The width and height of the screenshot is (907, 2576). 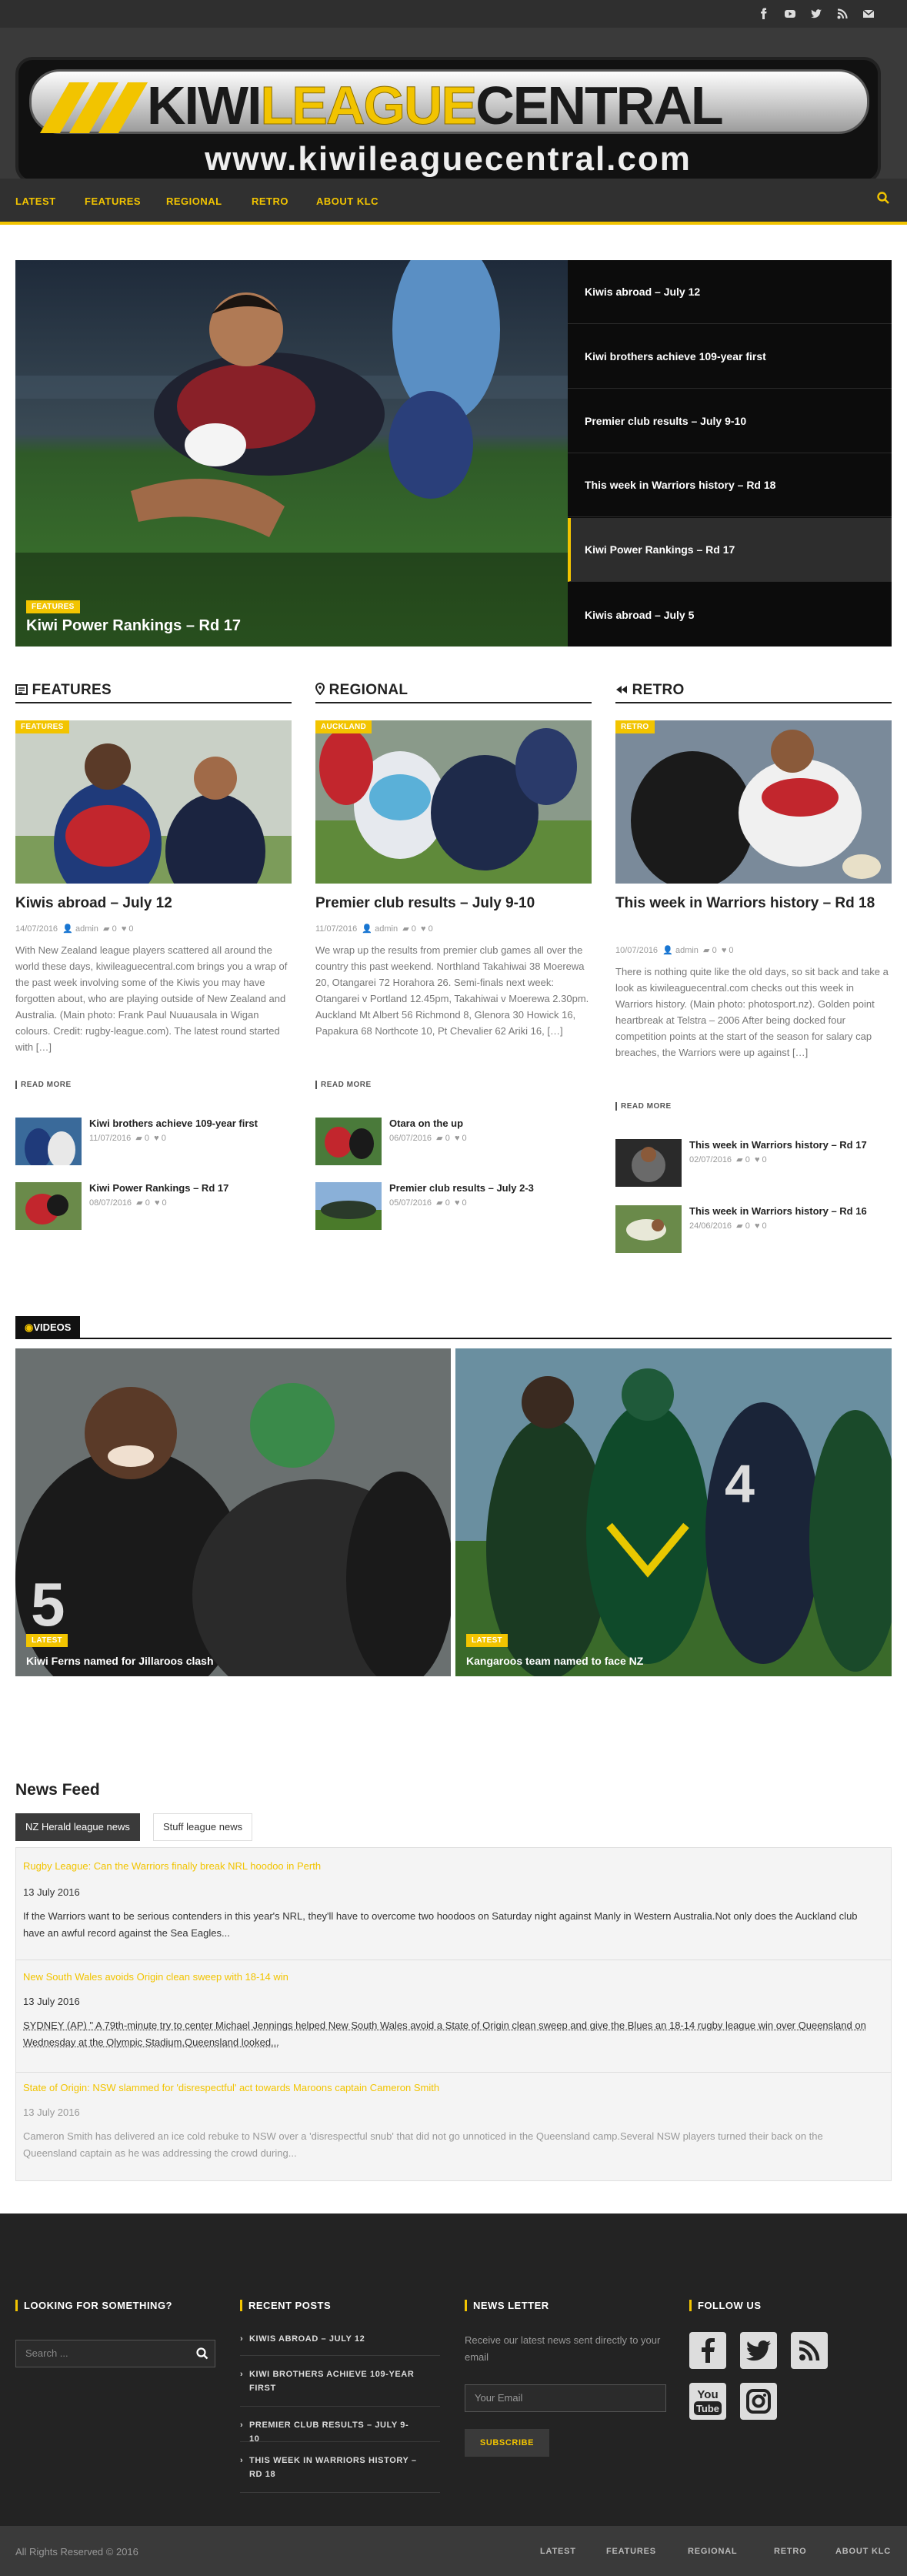 What do you see at coordinates (680, 485) in the screenshot?
I see `slider-list-item-label: This week in Warriors history – Rd 18` at bounding box center [680, 485].